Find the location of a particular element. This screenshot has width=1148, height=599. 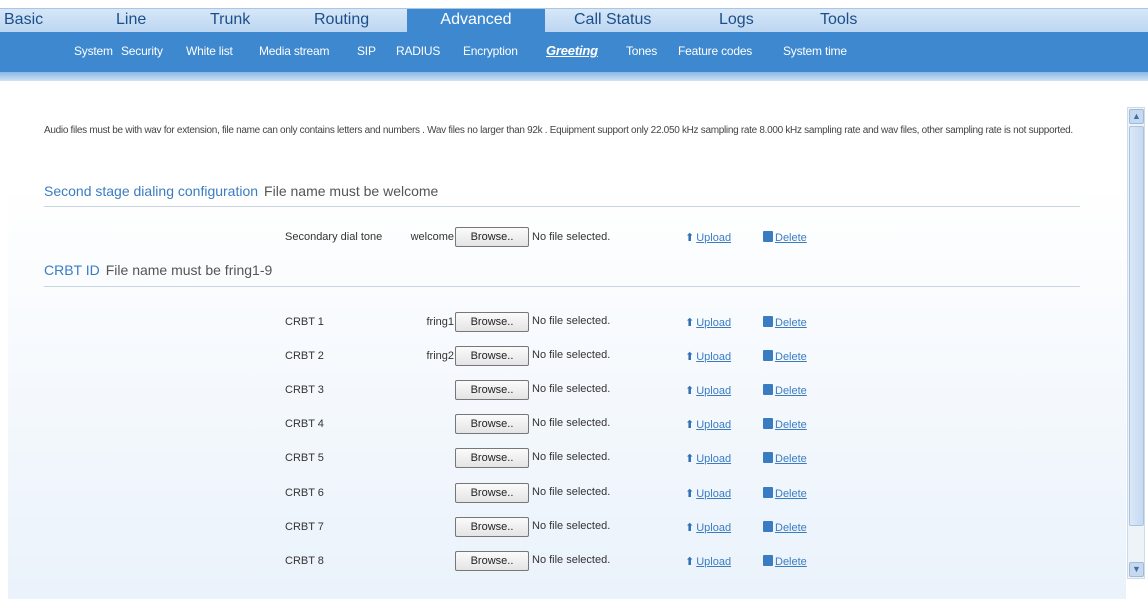

crbt-label: CRBT 2 is located at coordinates (304, 356).